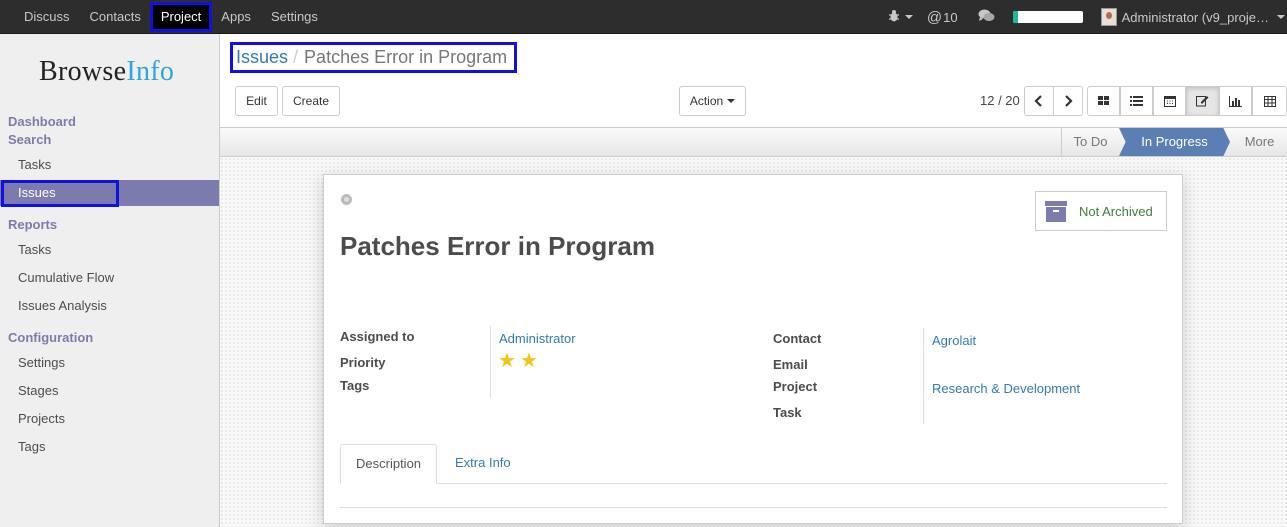 The height and width of the screenshot is (527, 1287). I want to click on list-view-icon, so click(1136, 101).